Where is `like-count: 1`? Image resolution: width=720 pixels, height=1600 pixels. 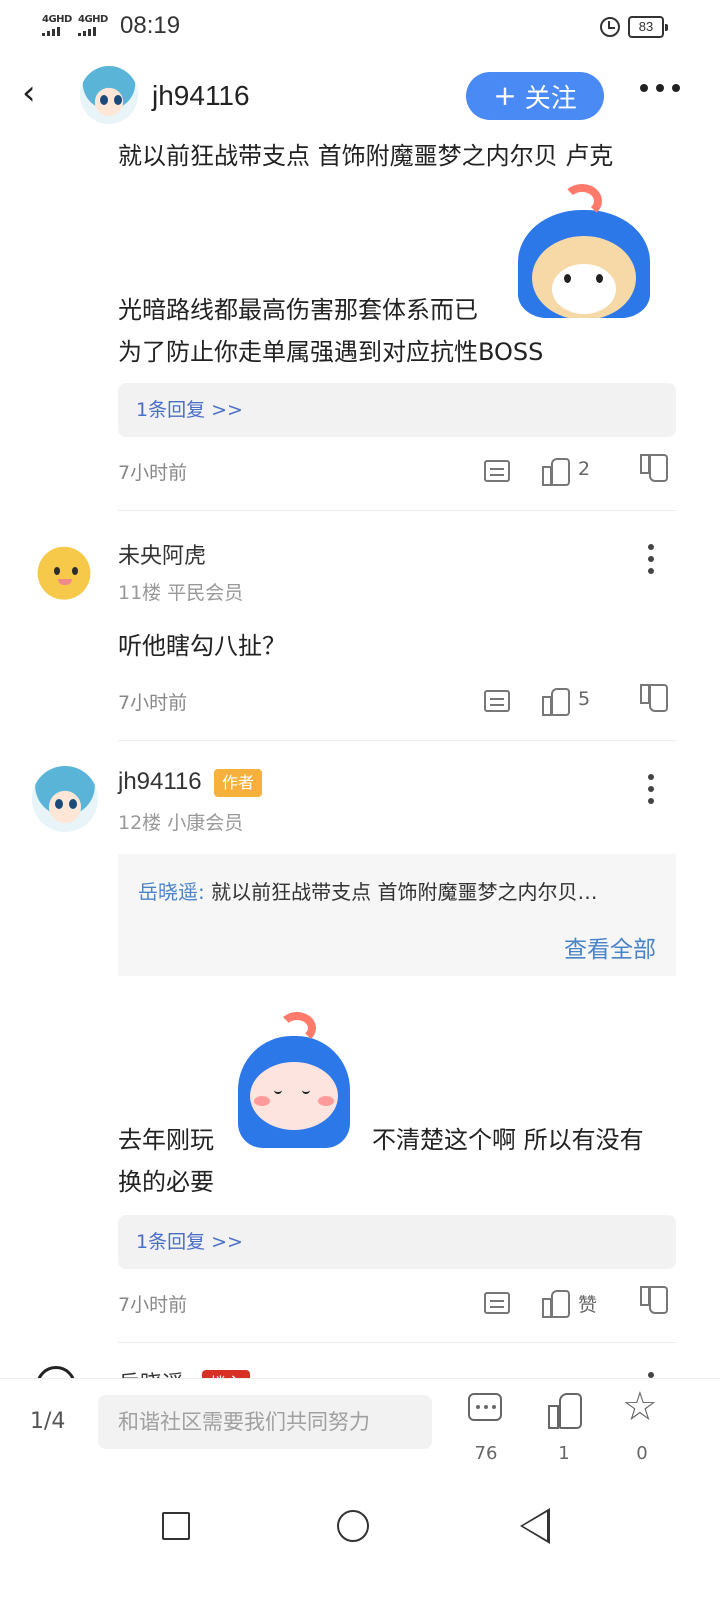
like-count: 1 is located at coordinates (564, 1453).